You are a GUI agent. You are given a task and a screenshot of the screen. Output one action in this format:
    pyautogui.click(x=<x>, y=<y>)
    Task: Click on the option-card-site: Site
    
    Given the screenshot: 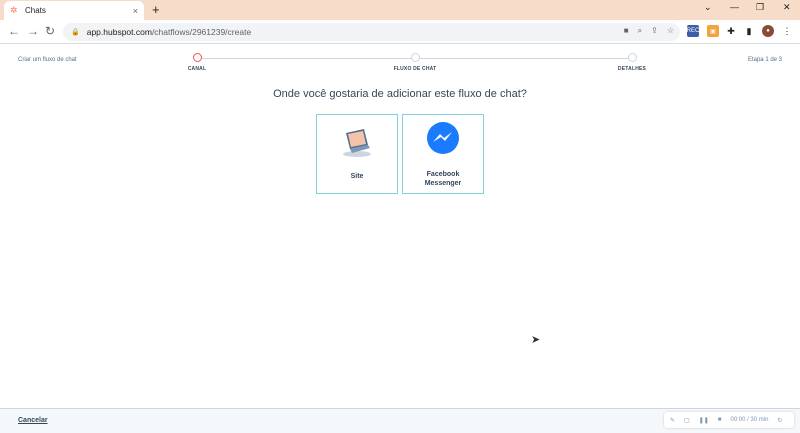 What is the action you would take?
    pyautogui.click(x=357, y=154)
    